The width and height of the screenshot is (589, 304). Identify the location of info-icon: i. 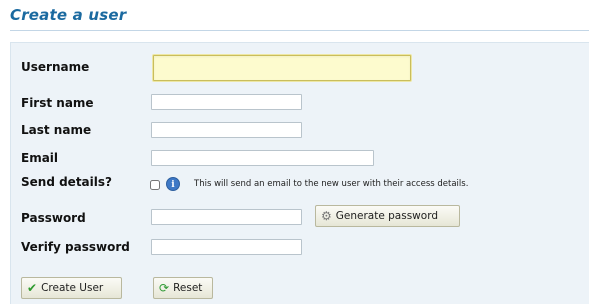
(173, 184).